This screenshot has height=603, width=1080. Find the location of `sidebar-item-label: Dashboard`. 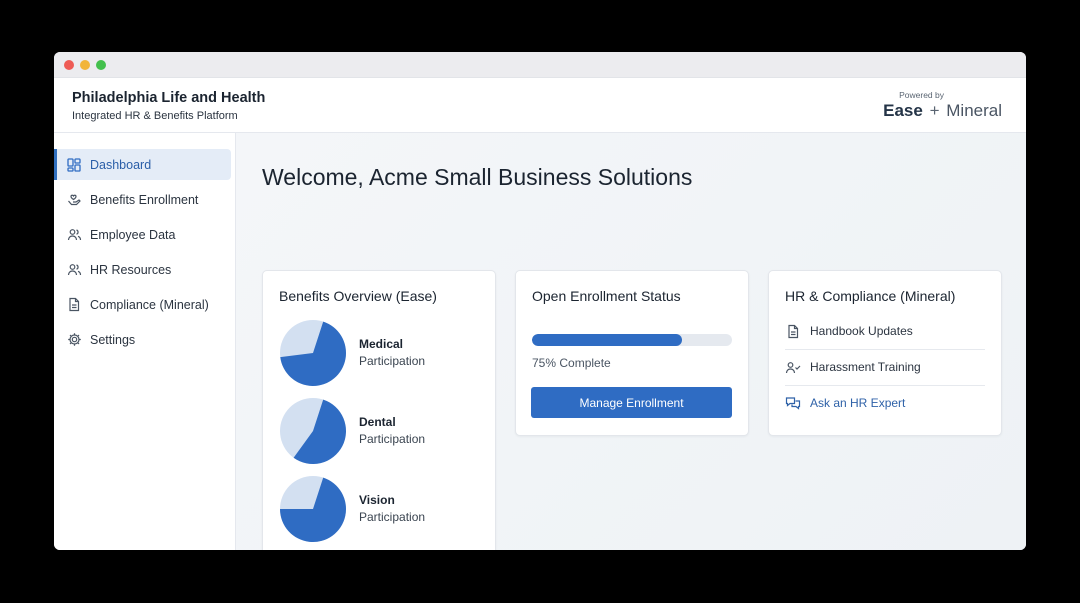

sidebar-item-label: Dashboard is located at coordinates (121, 164).